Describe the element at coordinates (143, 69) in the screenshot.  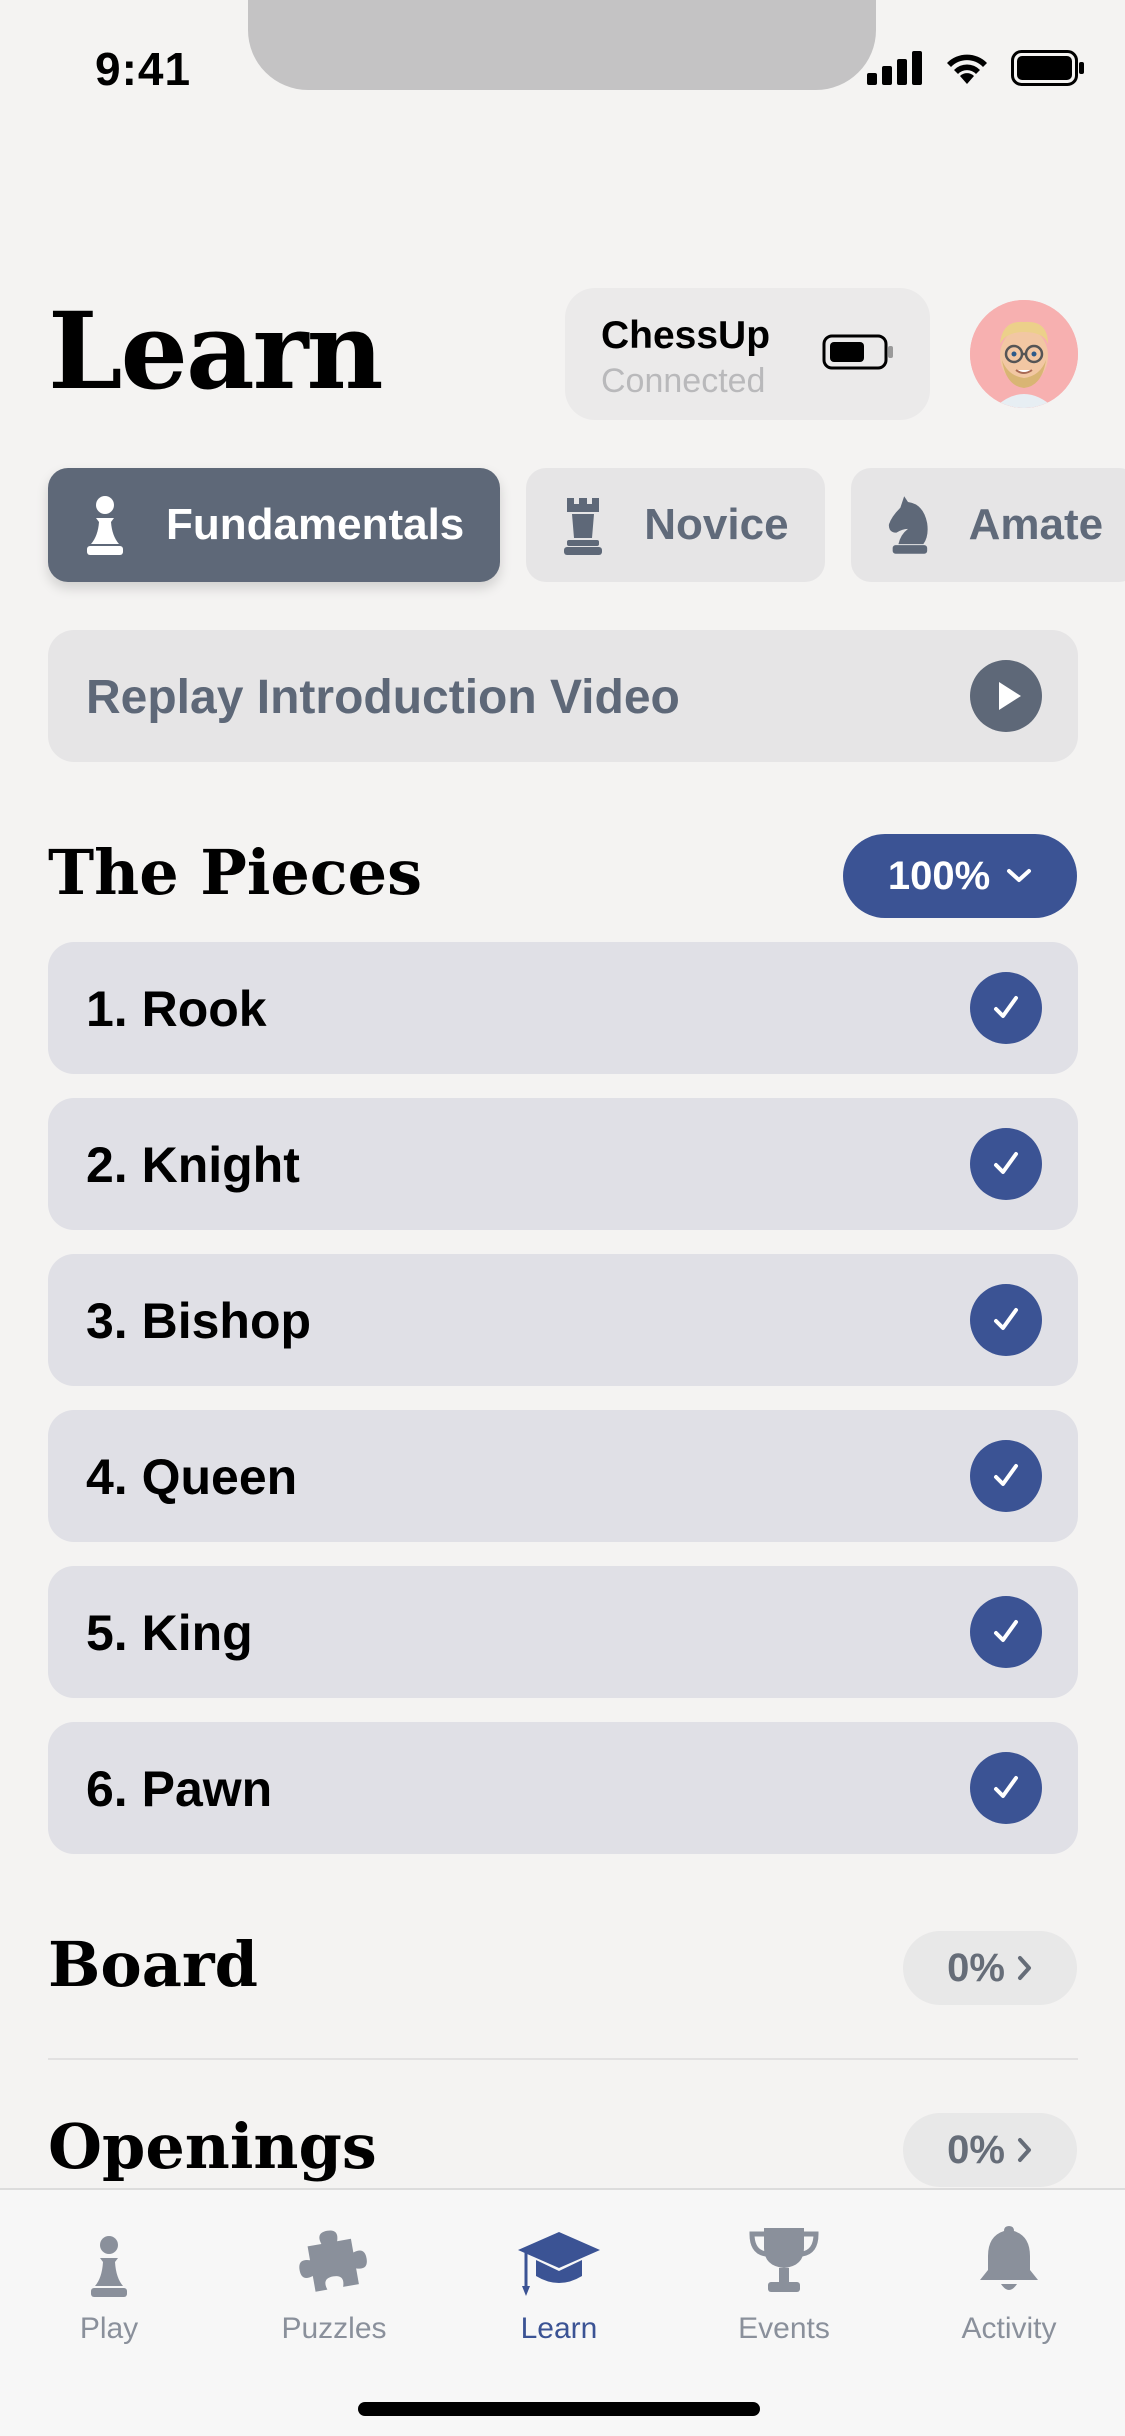
I see `status-time: 9:41` at that location.